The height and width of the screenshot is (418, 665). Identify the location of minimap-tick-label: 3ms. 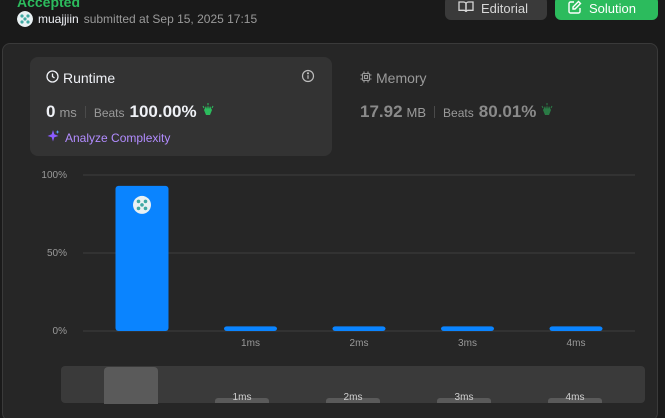
(464, 397).